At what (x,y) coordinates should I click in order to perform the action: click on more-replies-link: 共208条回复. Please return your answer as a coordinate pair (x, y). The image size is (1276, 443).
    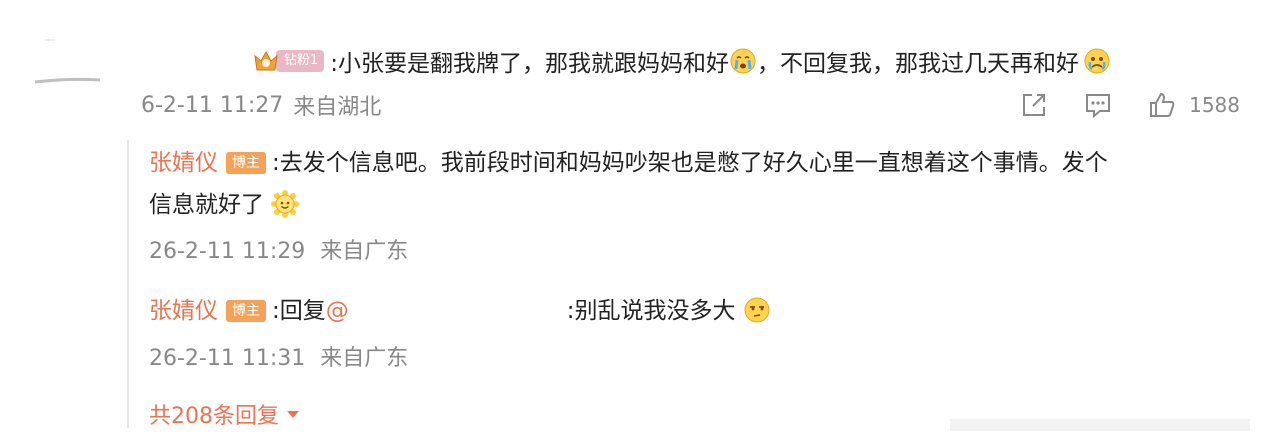
    Looking at the image, I should click on (225, 414).